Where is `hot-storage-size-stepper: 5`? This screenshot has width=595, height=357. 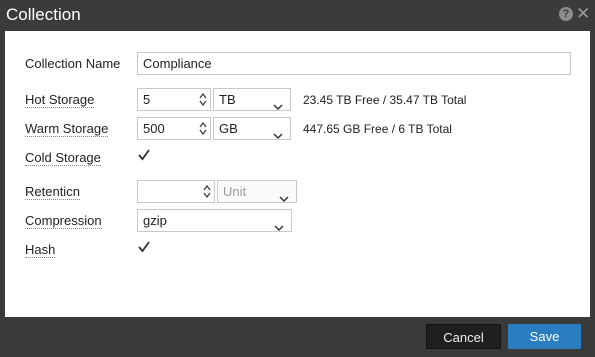
hot-storage-size-stepper: 5 is located at coordinates (174, 99).